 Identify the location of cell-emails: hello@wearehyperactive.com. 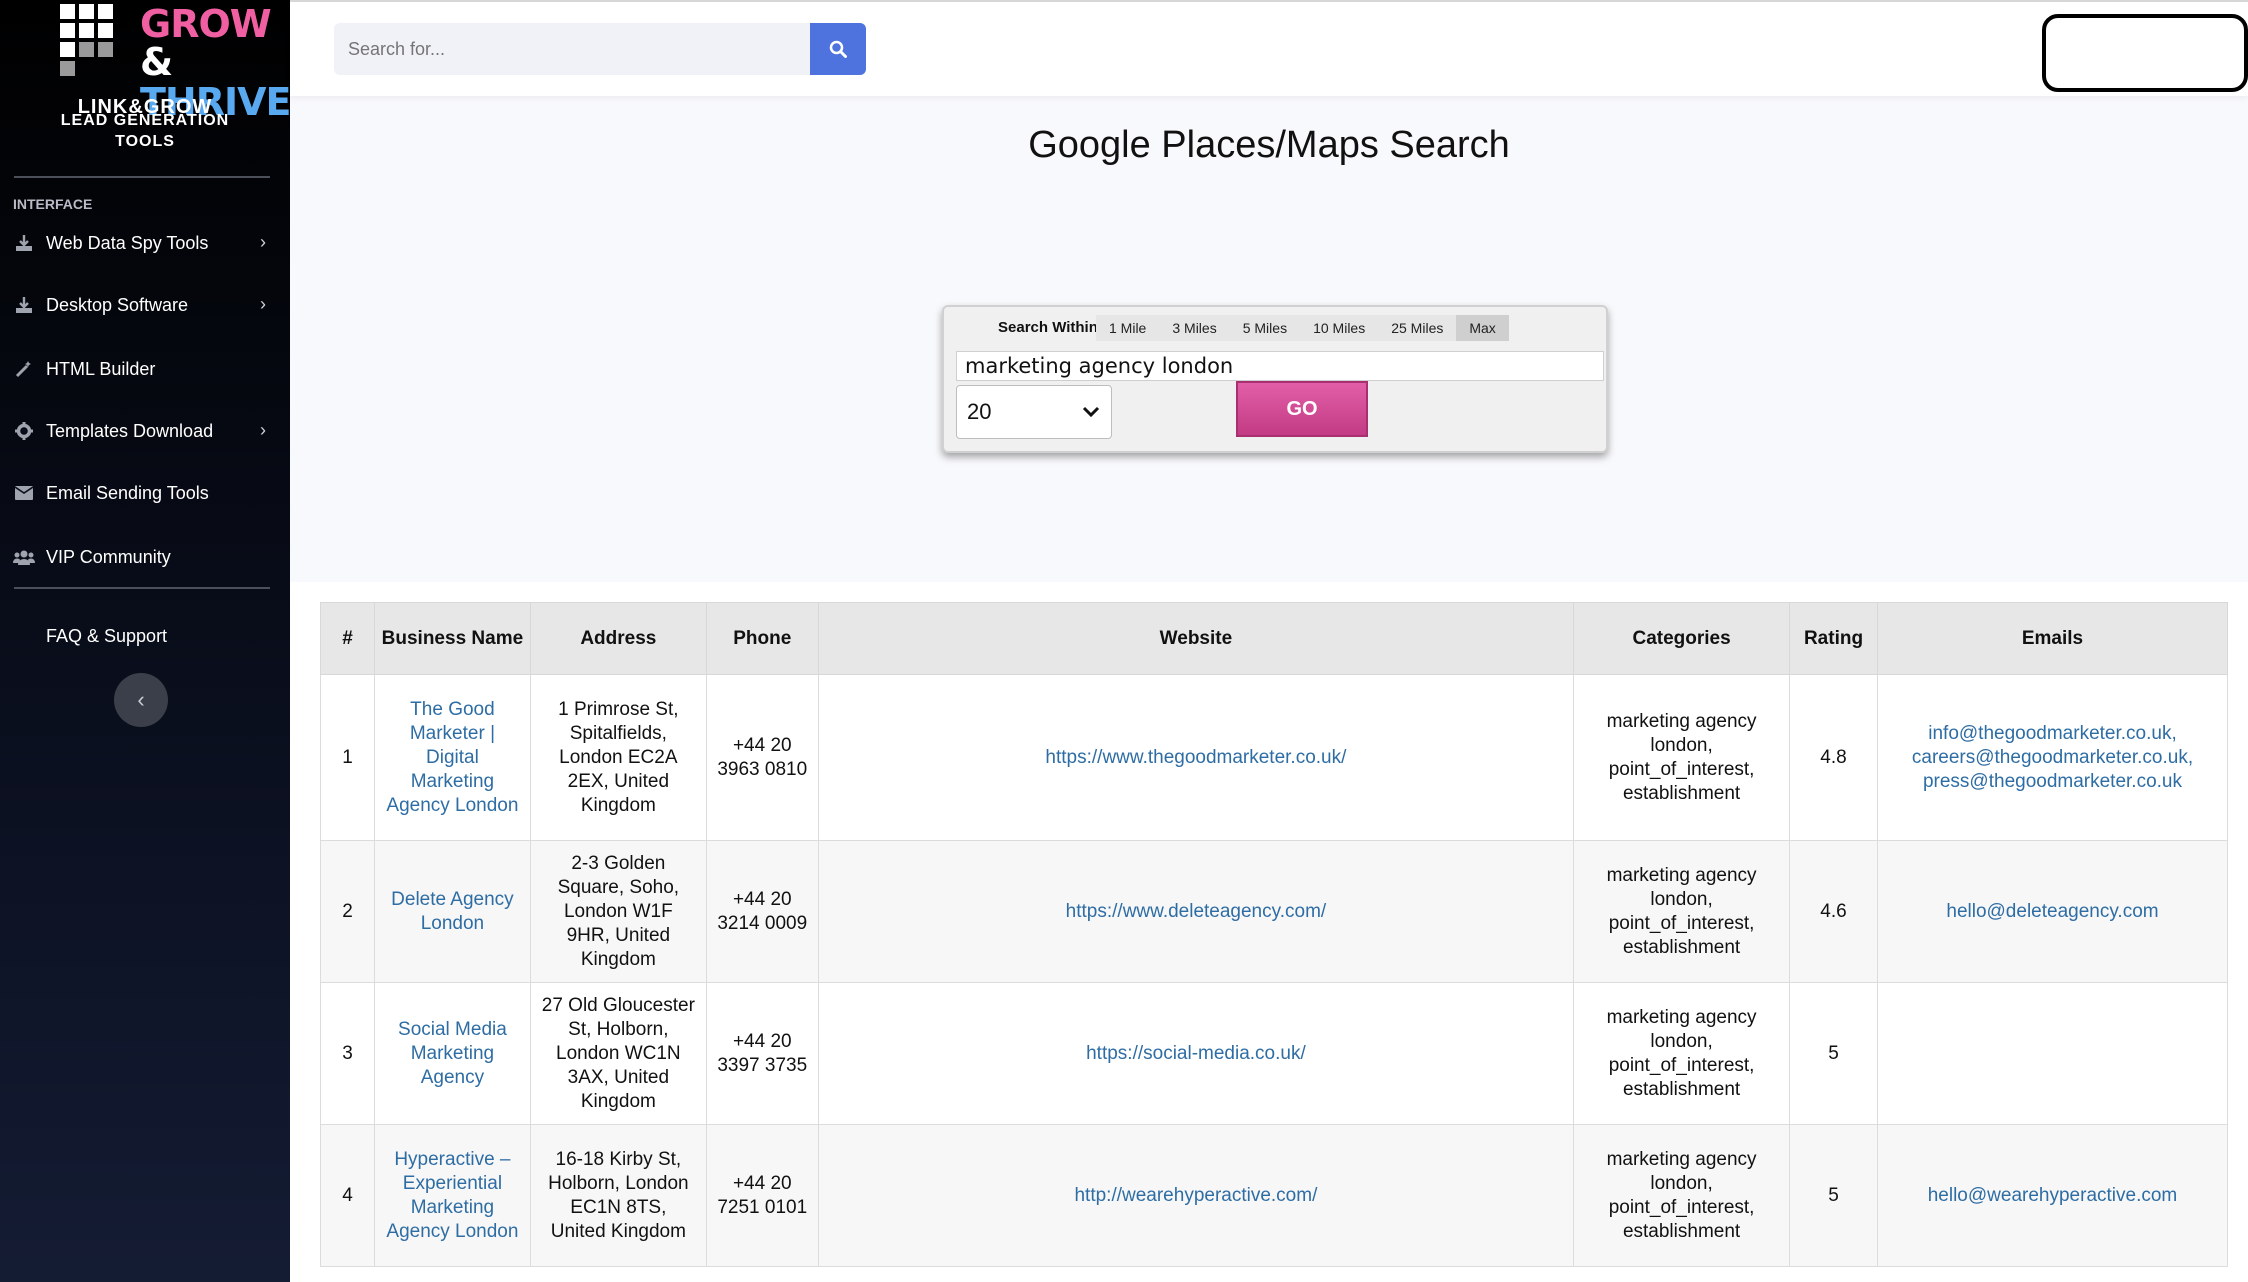
(2052, 1195).